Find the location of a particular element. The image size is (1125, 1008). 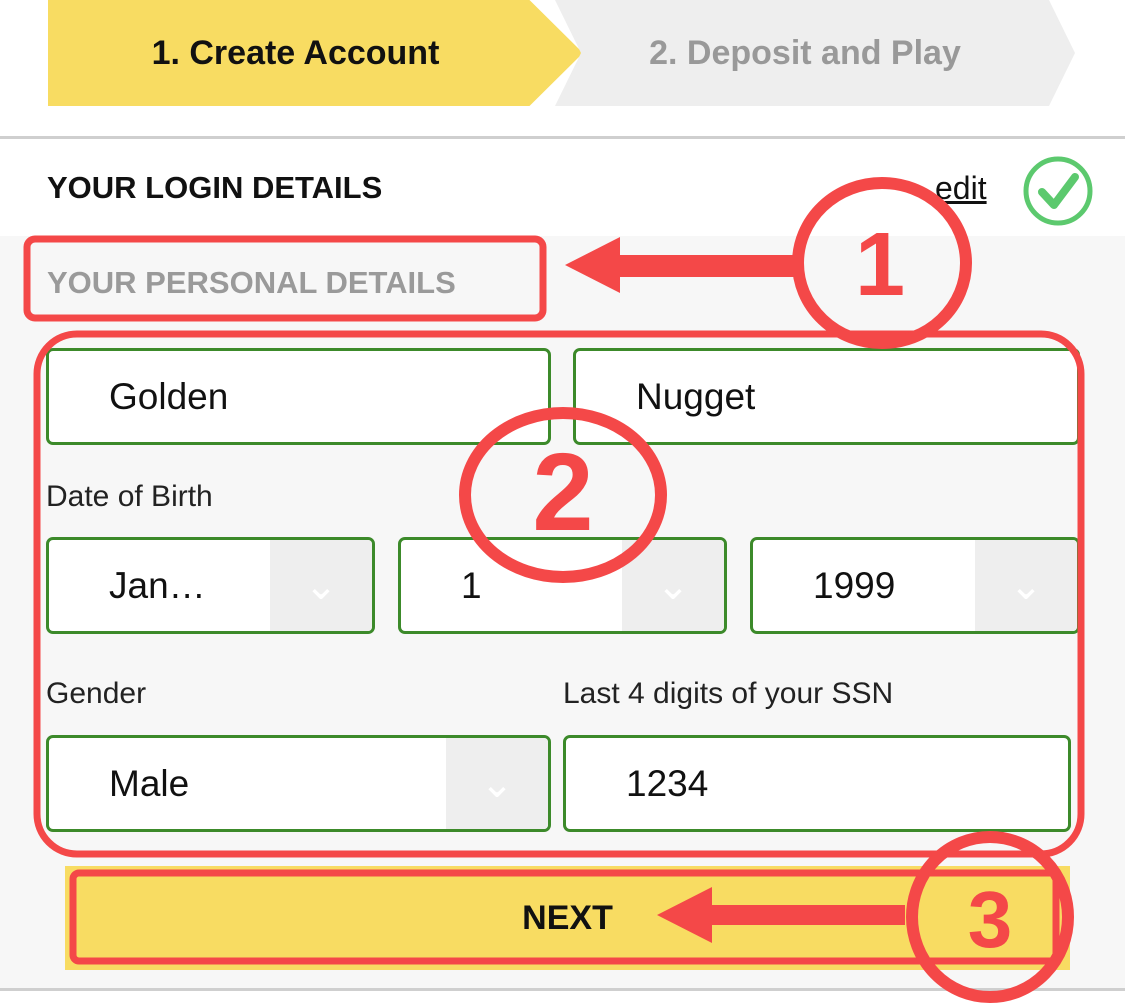

dob-year-select: 1999 ⌄ is located at coordinates (915, 585).